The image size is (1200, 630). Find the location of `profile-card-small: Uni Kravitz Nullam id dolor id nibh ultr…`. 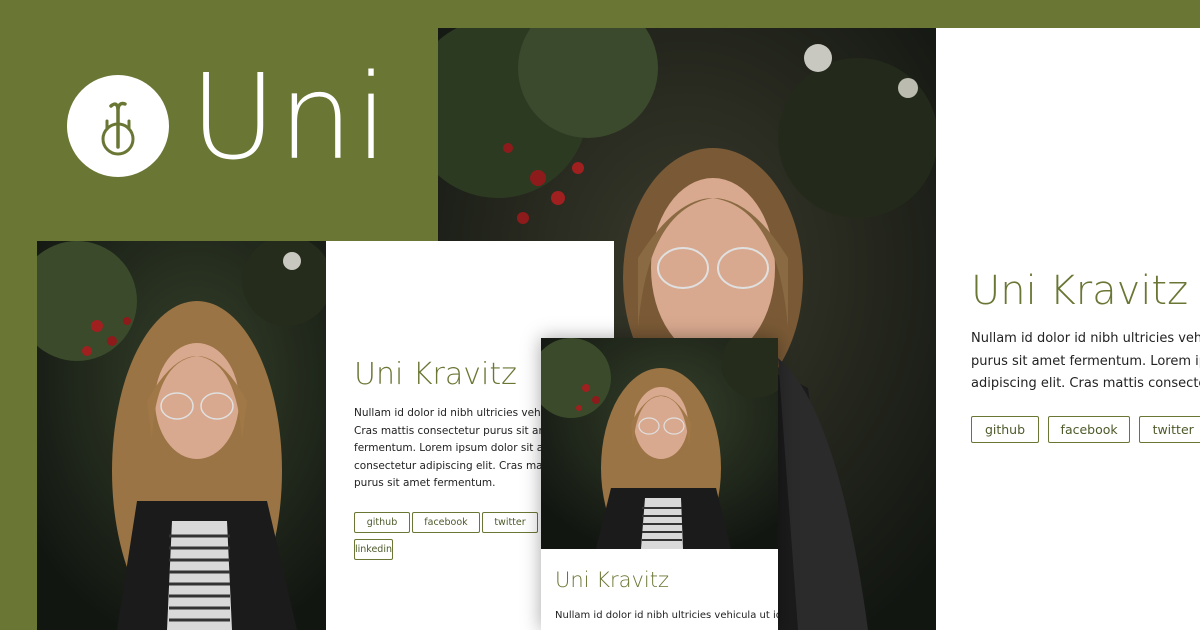

profile-card-small: Uni Kravitz Nullam id dolor id nibh ultr… is located at coordinates (659, 589).